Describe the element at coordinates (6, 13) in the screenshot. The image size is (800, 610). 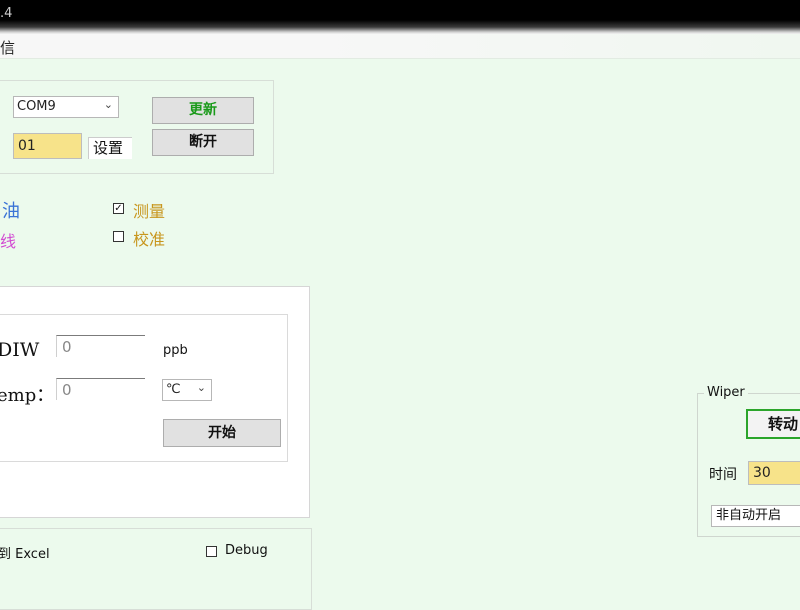
I see `window-title: .4` at that location.